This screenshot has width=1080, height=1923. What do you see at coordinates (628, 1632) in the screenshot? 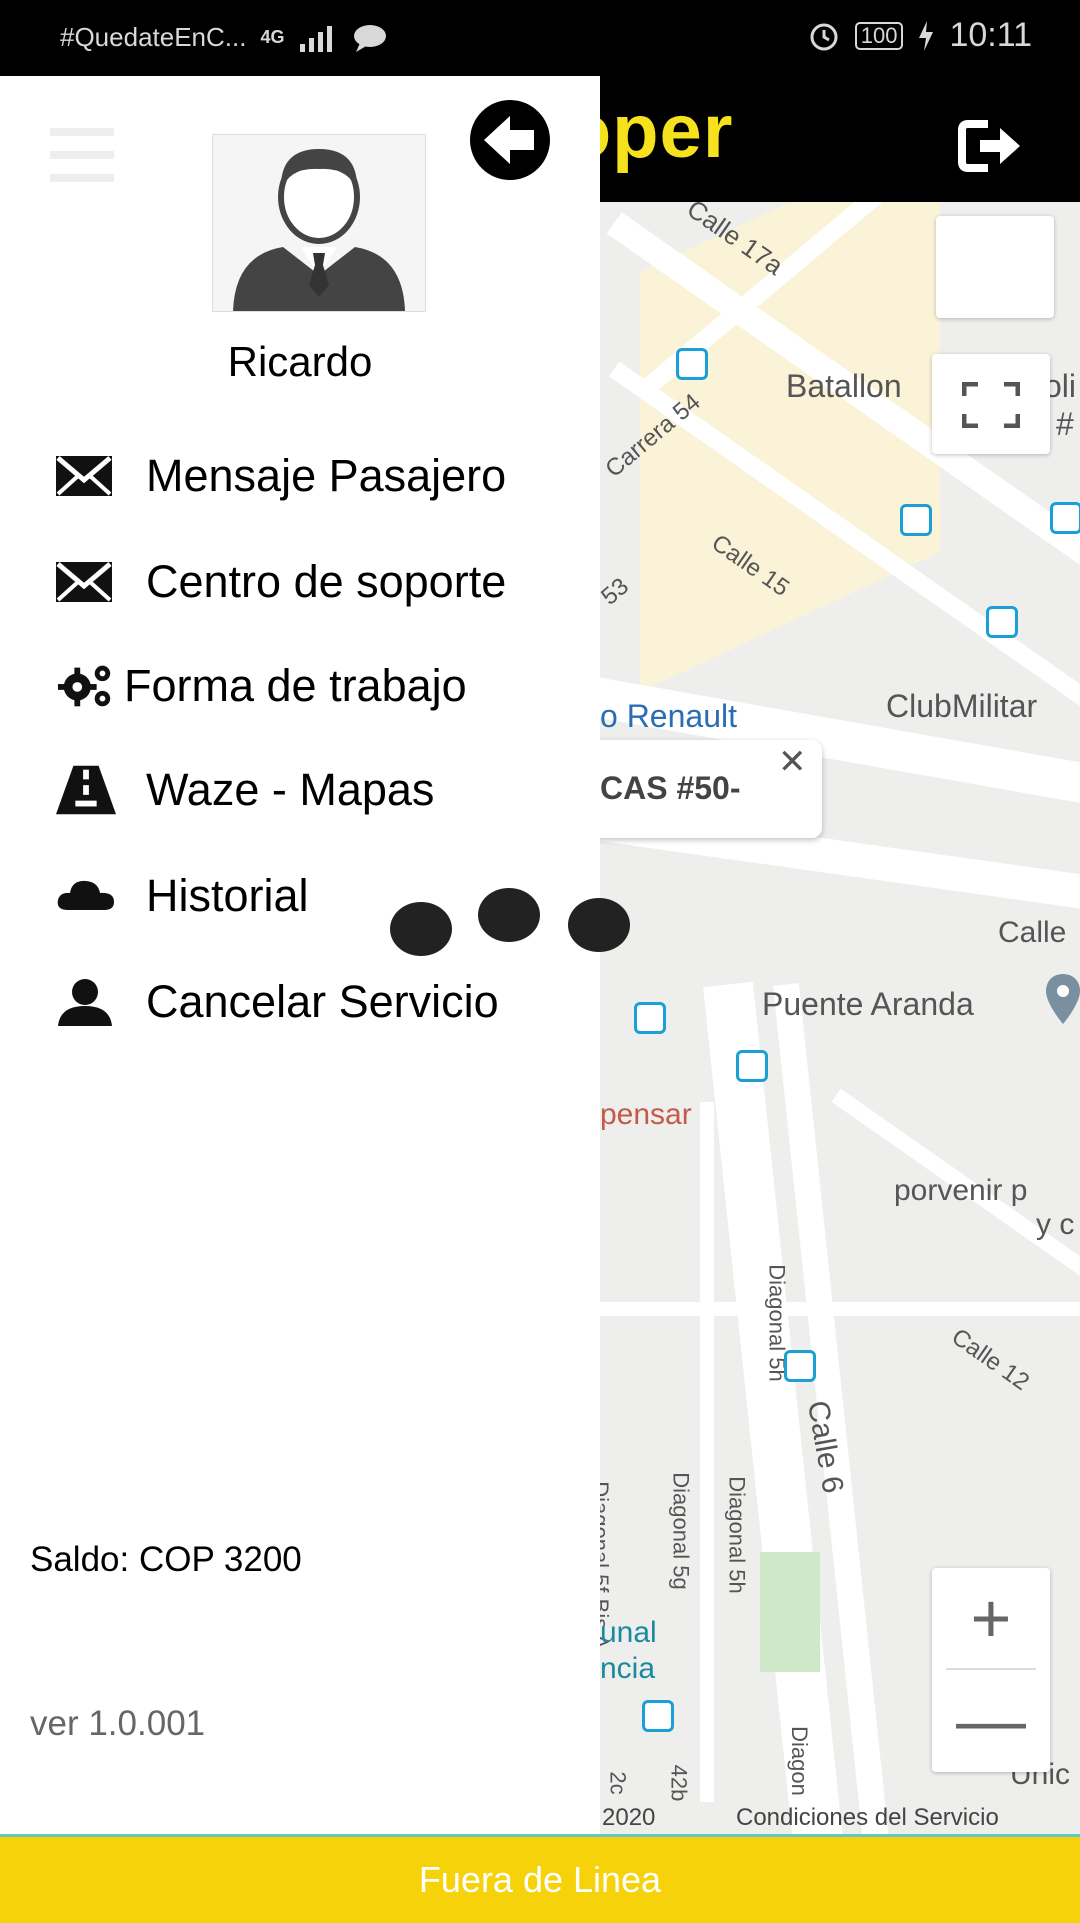
I see `map-label: unal` at bounding box center [628, 1632].